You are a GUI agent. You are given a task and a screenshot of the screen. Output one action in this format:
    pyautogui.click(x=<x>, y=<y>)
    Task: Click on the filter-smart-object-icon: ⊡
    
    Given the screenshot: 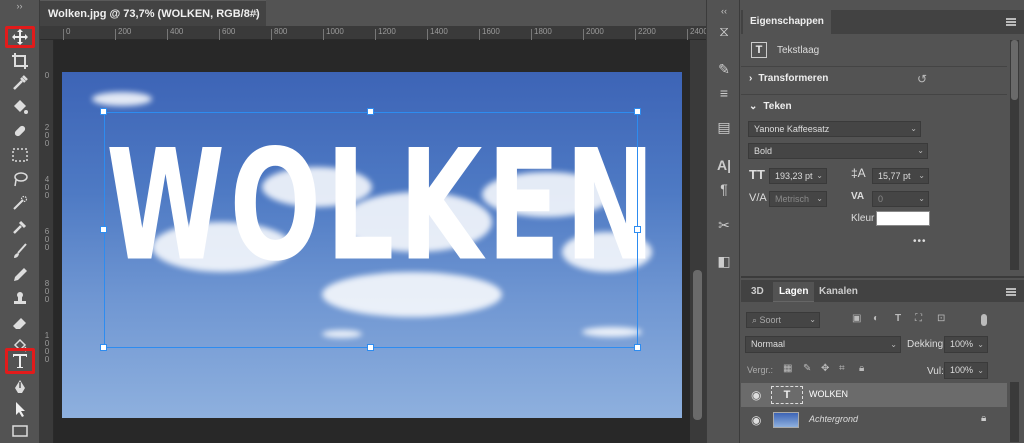 What is the action you would take?
    pyautogui.click(x=941, y=318)
    